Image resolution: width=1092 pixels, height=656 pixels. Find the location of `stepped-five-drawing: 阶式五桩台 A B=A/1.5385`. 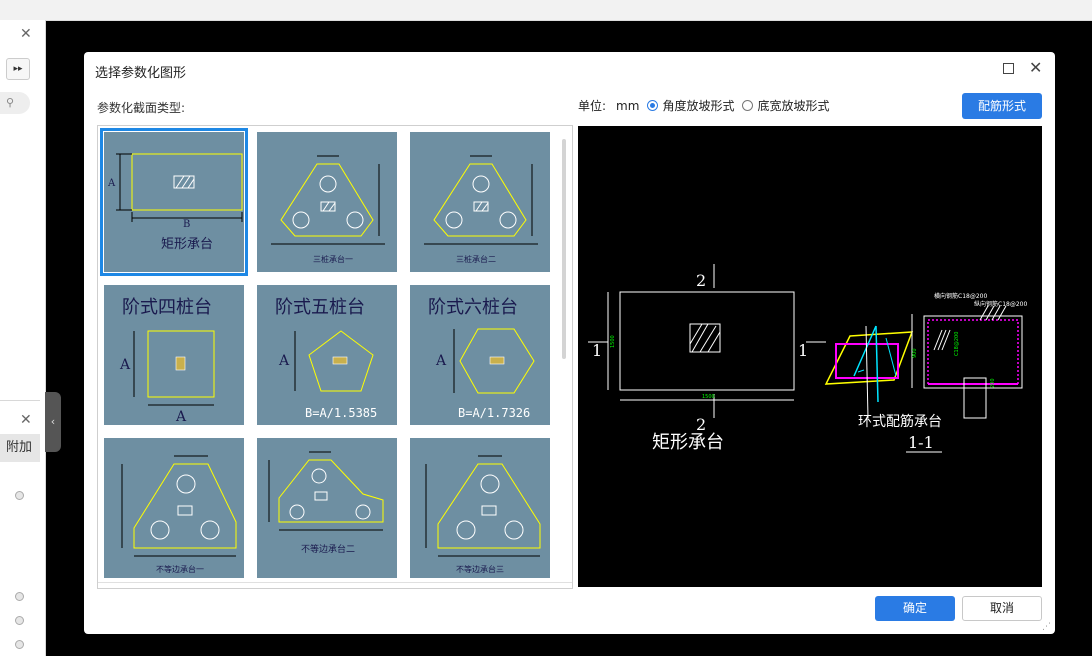

stepped-five-drawing: 阶式五桩台 A B=A/1.5385 is located at coordinates (326, 358).